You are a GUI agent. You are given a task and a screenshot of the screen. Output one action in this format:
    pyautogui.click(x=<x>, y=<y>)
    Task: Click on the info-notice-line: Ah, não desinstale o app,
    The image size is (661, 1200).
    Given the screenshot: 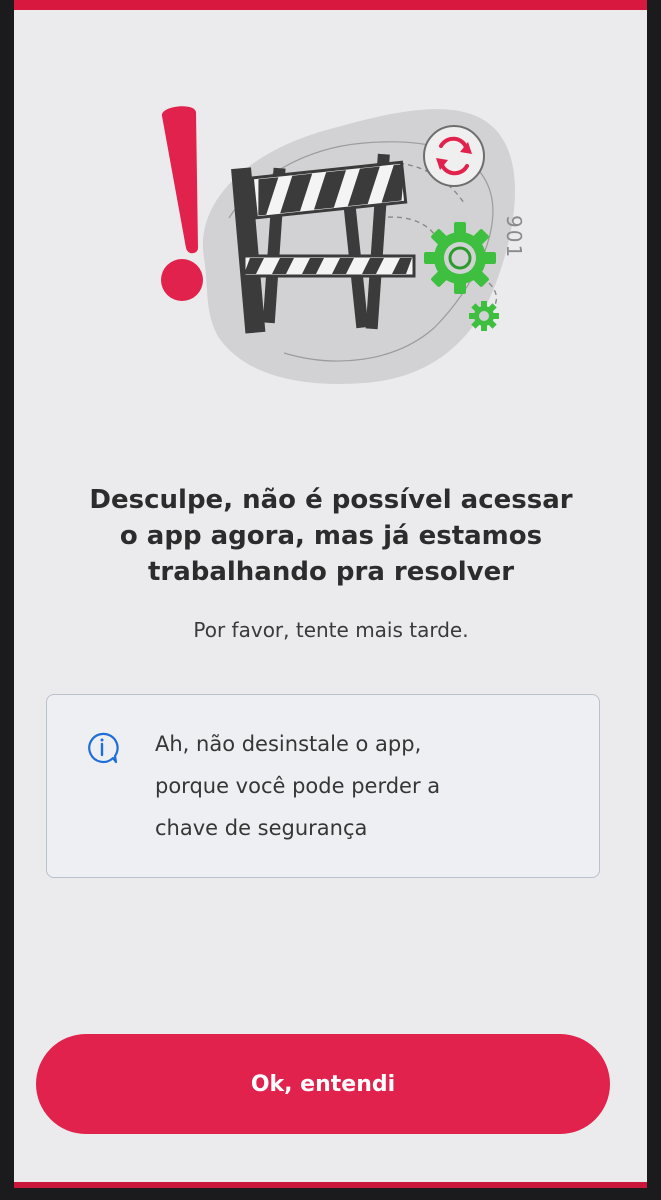 What is the action you would take?
    pyautogui.click(x=288, y=744)
    